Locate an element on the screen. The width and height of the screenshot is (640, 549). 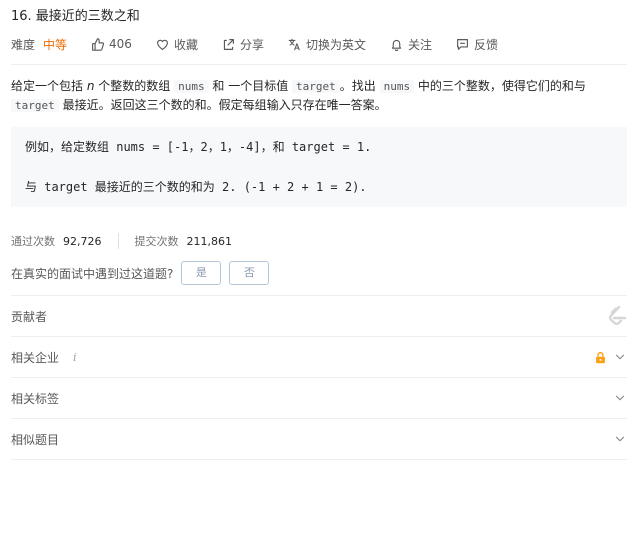
contributors-label: 贡献者 is located at coordinates (29, 316).